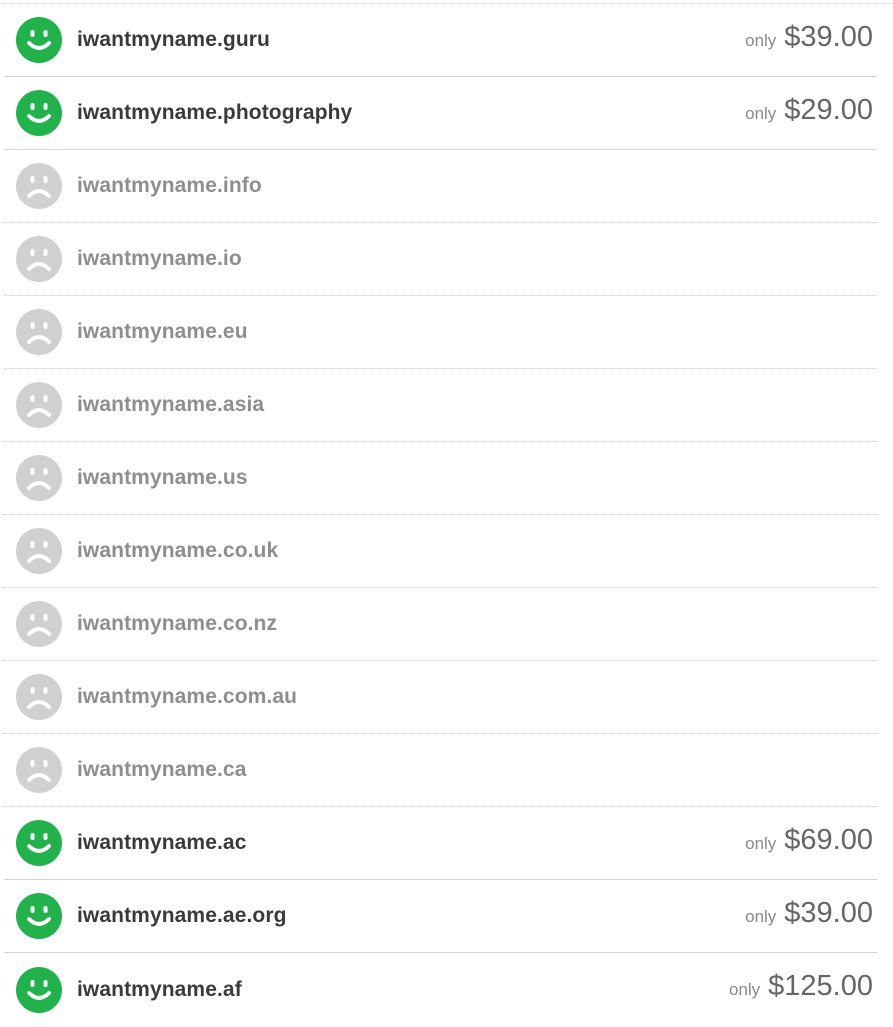  Describe the element at coordinates (440, 113) in the screenshot. I see `domain-row-available: iwantmyname.photography only $29.00` at that location.